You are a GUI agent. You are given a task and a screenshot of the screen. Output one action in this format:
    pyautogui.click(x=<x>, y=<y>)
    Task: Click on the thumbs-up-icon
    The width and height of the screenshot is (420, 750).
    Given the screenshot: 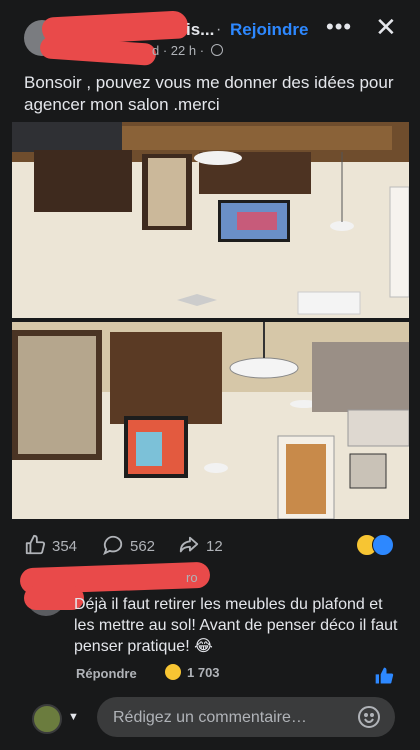 What is the action you would take?
    pyautogui.click(x=35, y=544)
    